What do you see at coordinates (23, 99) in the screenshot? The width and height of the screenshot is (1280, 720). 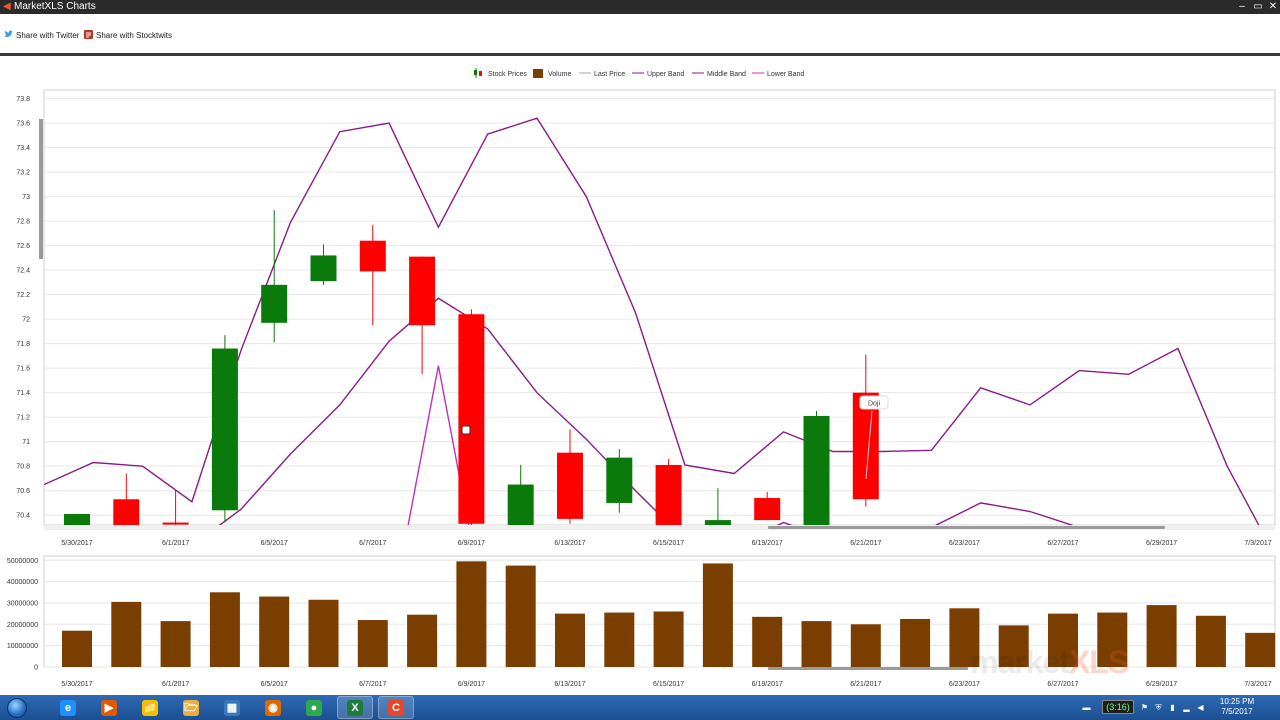 I see `price-y-tick: 73.8` at bounding box center [23, 99].